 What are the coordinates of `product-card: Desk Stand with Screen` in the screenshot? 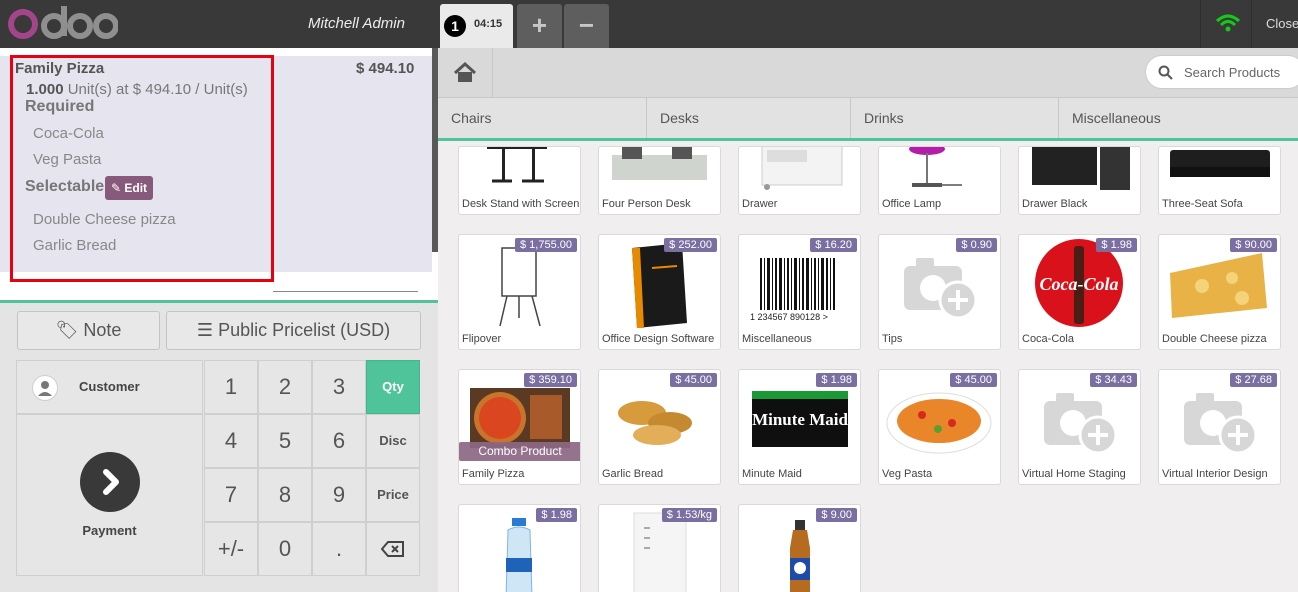 It's located at (519, 180).